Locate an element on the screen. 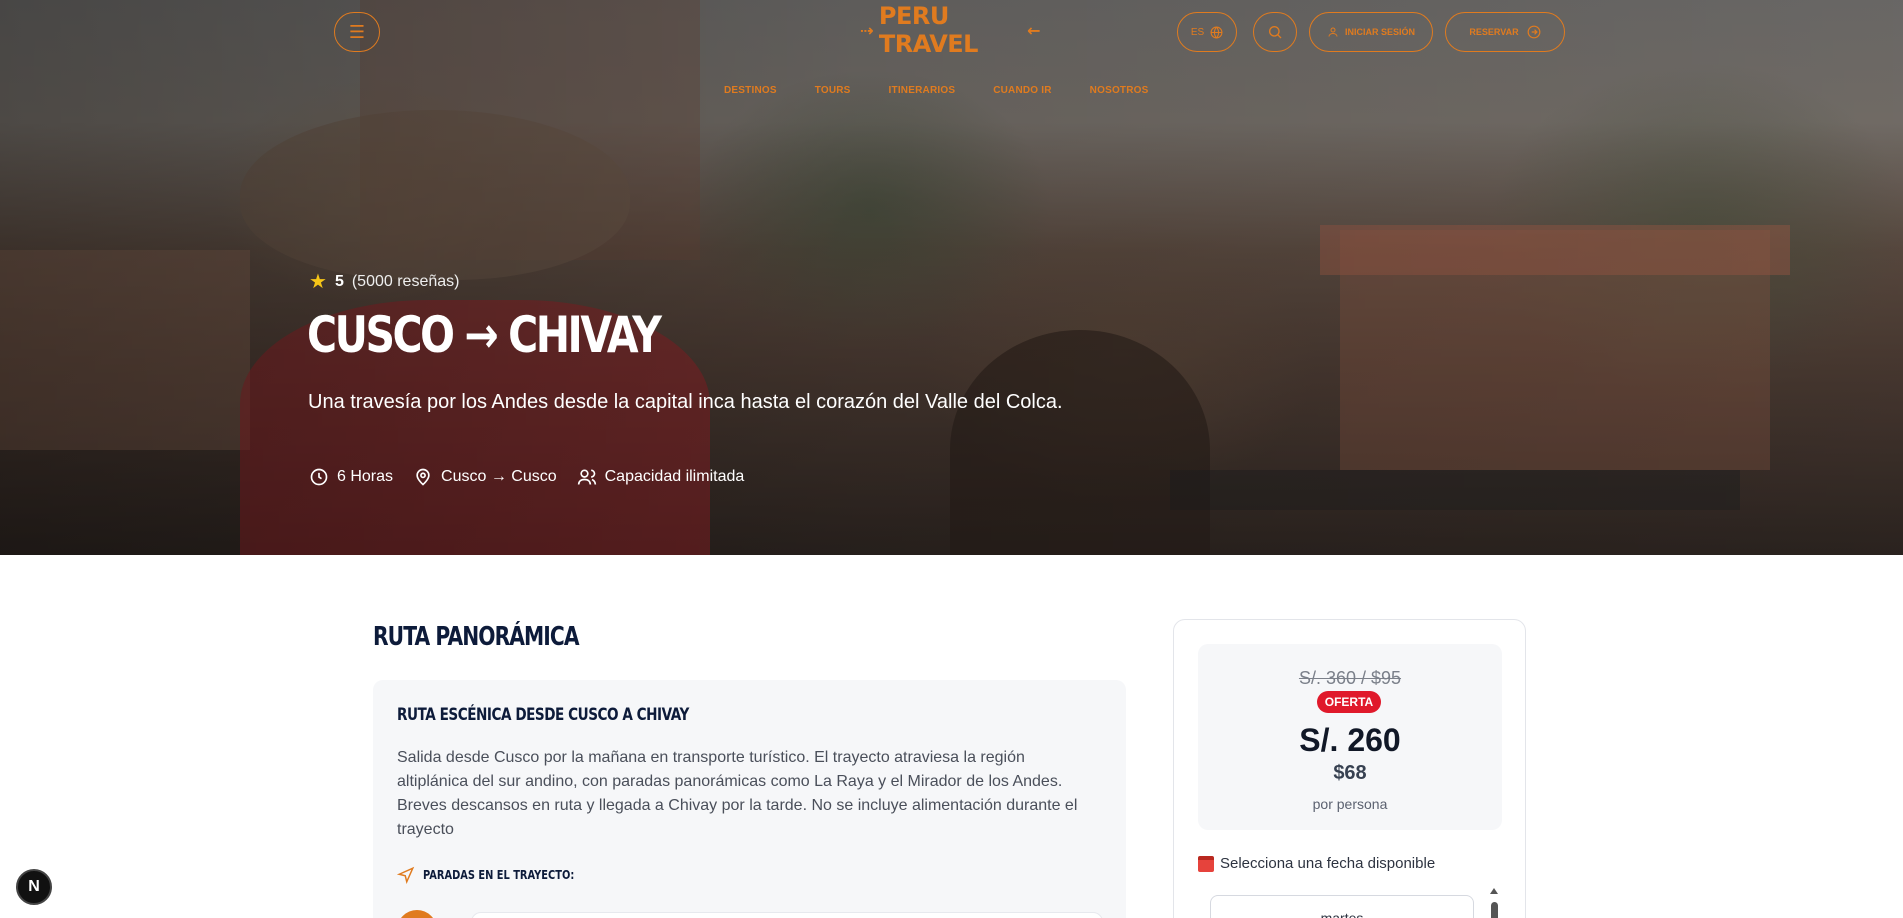 The height and width of the screenshot is (918, 1903). nav-item-tours: Tours is located at coordinates (833, 94).